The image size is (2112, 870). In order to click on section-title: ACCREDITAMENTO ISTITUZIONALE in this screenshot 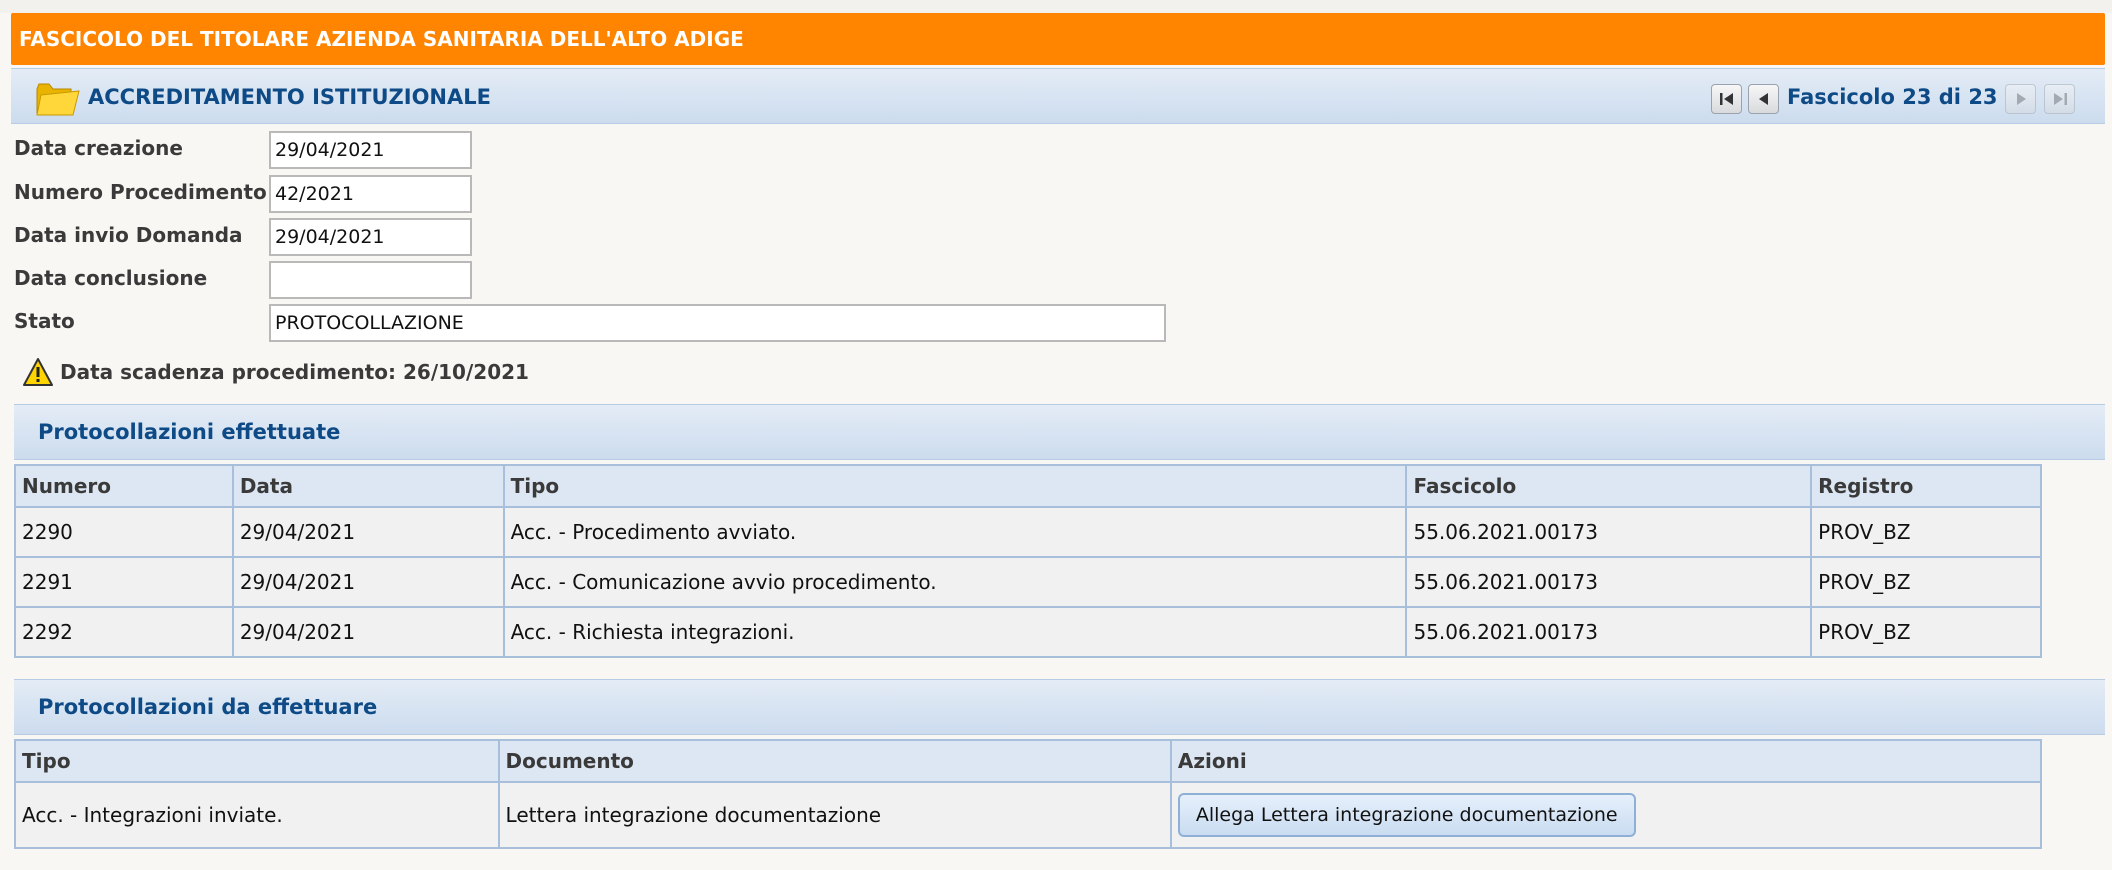, I will do `click(289, 97)`.